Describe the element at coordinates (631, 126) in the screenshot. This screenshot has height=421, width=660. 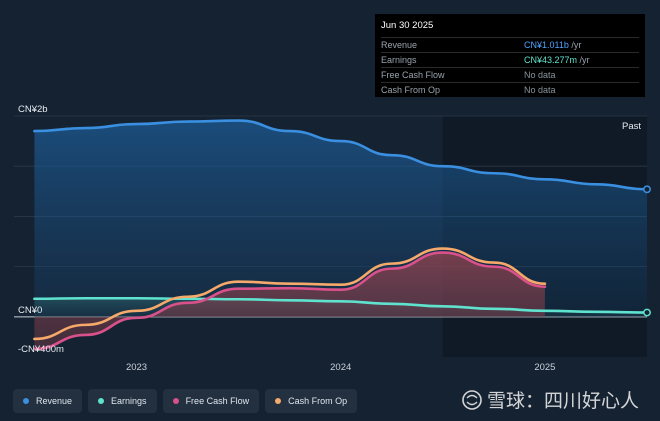
I see `past-label: Past` at that location.